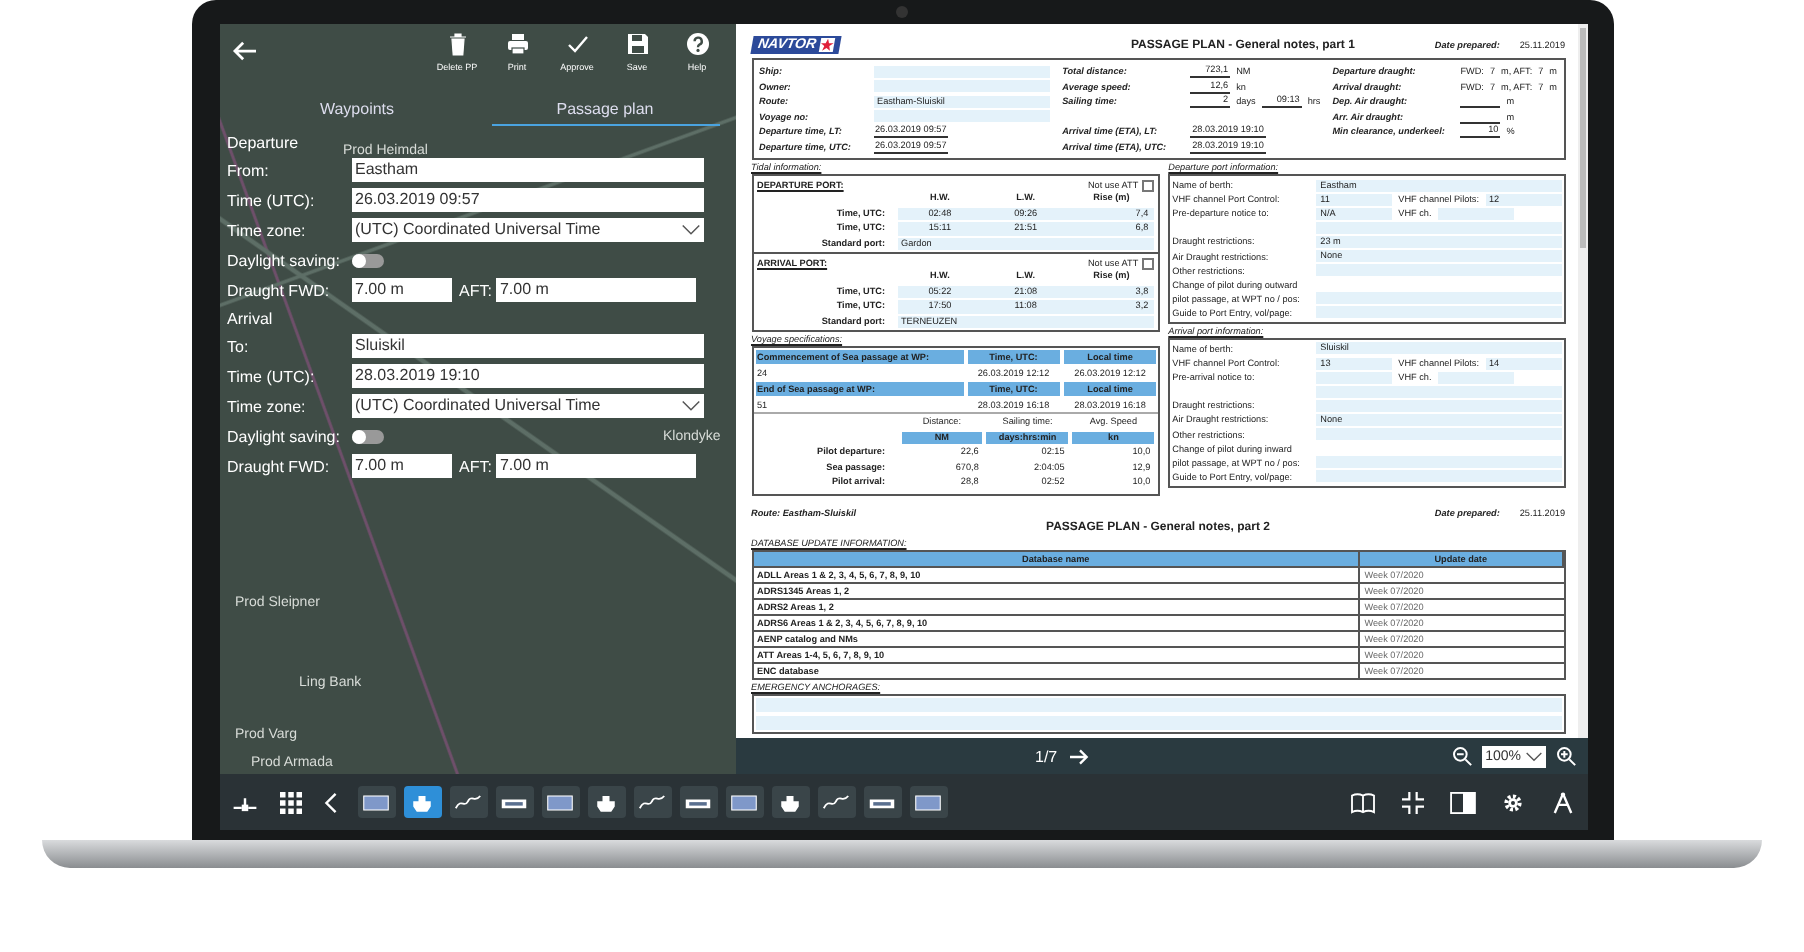 This screenshot has height=952, width=1804. I want to click on input-field: 28.03.2019 19:10, so click(527, 376).